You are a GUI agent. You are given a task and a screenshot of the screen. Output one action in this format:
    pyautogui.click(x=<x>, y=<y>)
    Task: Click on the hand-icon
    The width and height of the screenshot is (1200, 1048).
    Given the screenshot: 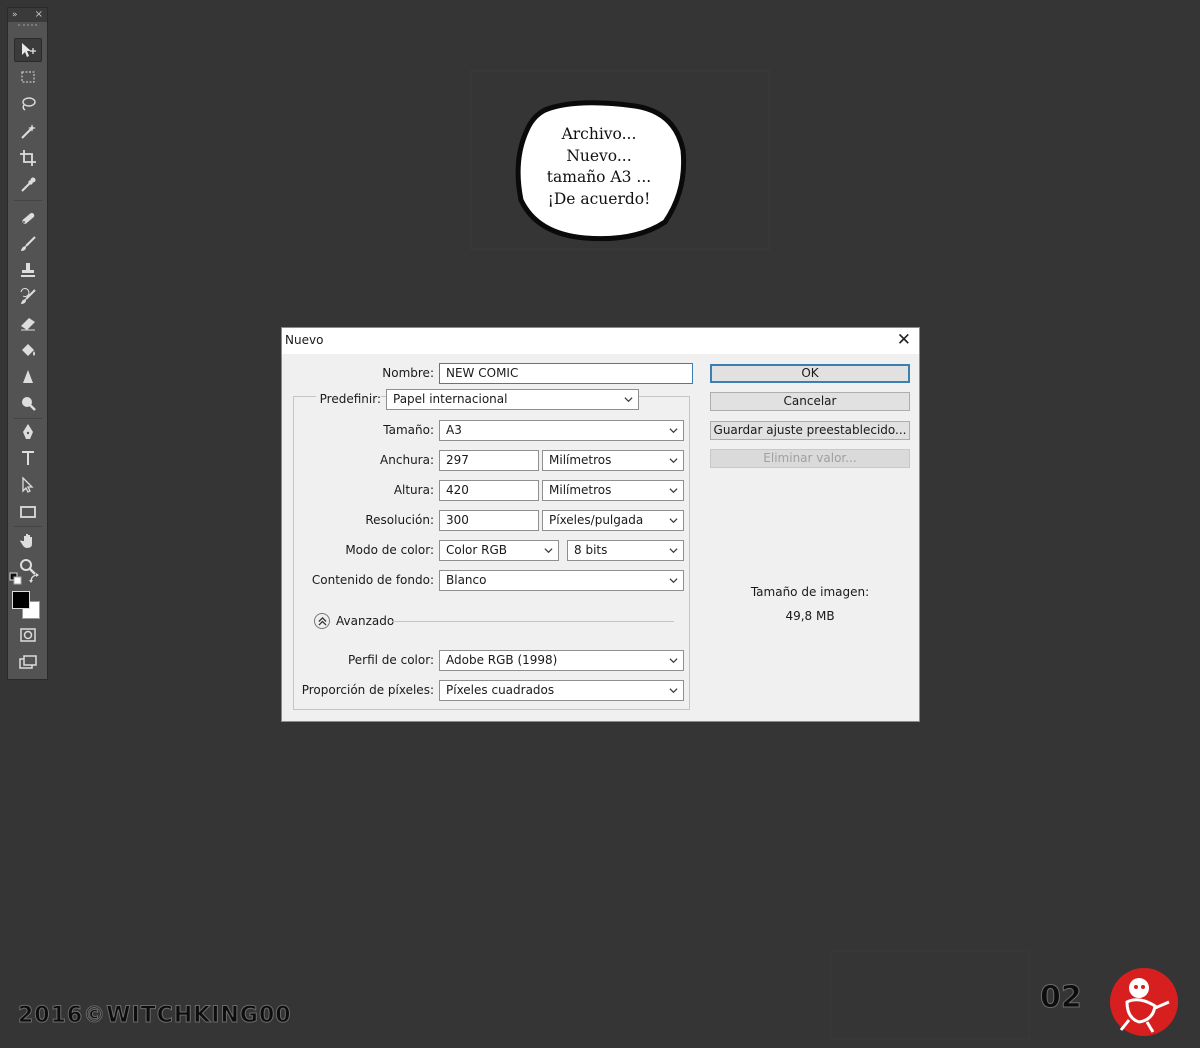 What is the action you would take?
    pyautogui.click(x=28, y=541)
    